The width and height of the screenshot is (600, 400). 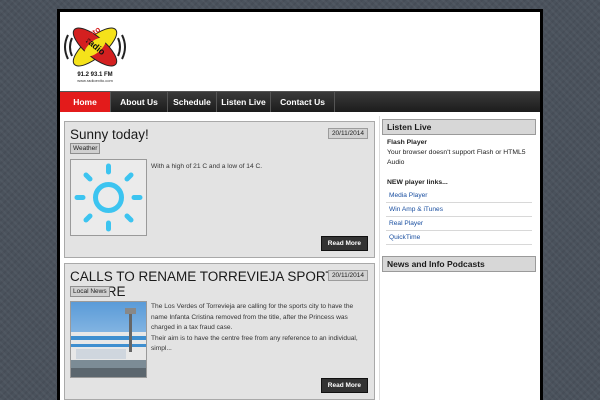 What do you see at coordinates (108, 197) in the screenshot?
I see `sun-icon` at bounding box center [108, 197].